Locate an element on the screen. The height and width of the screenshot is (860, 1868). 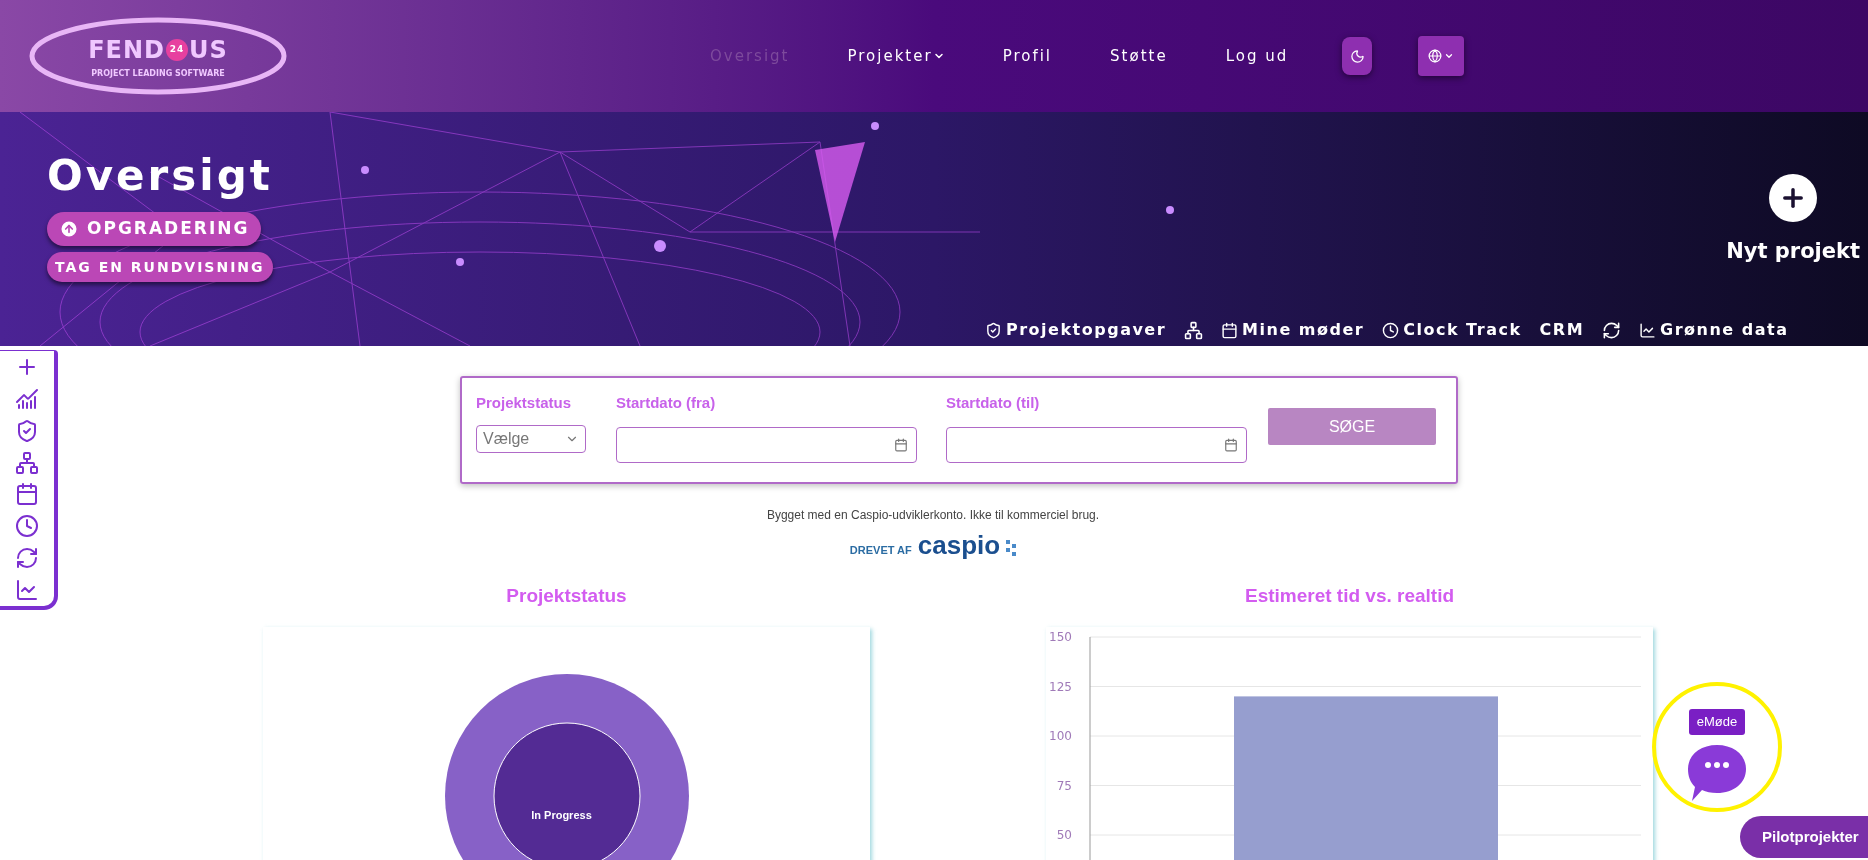
logo-squares-icon is located at coordinates (1012, 548).